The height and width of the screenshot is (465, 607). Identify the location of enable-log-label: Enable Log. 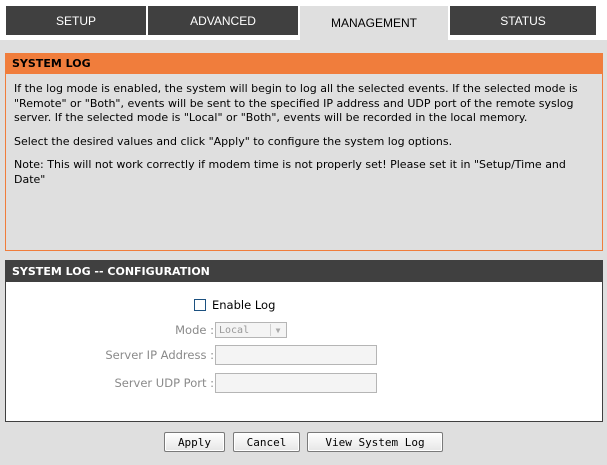
(244, 305).